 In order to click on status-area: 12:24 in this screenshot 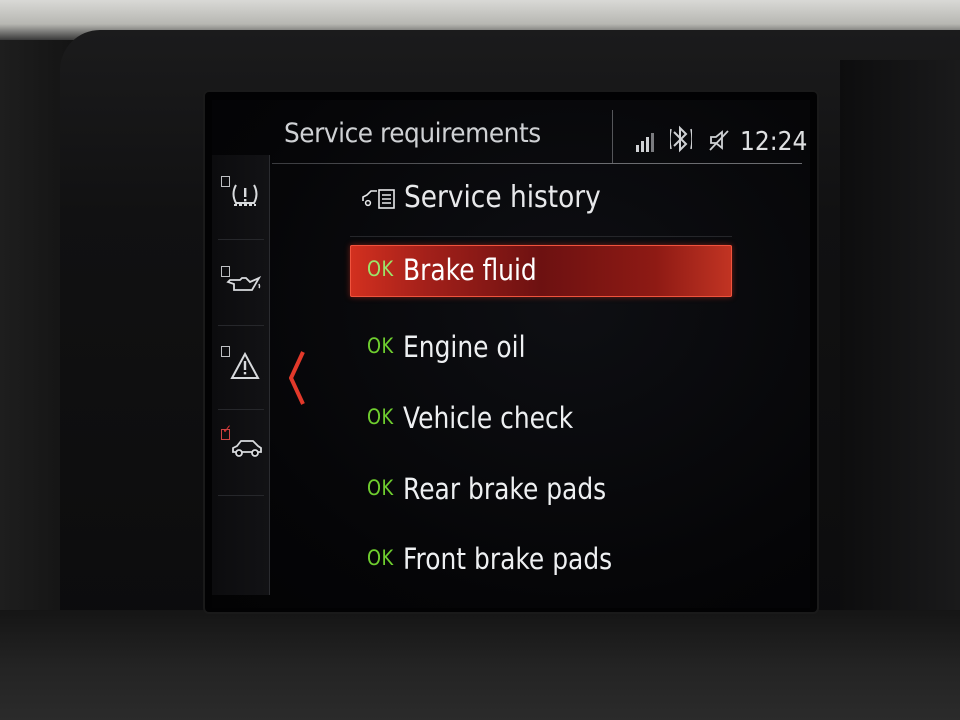, I will do `click(711, 137)`.